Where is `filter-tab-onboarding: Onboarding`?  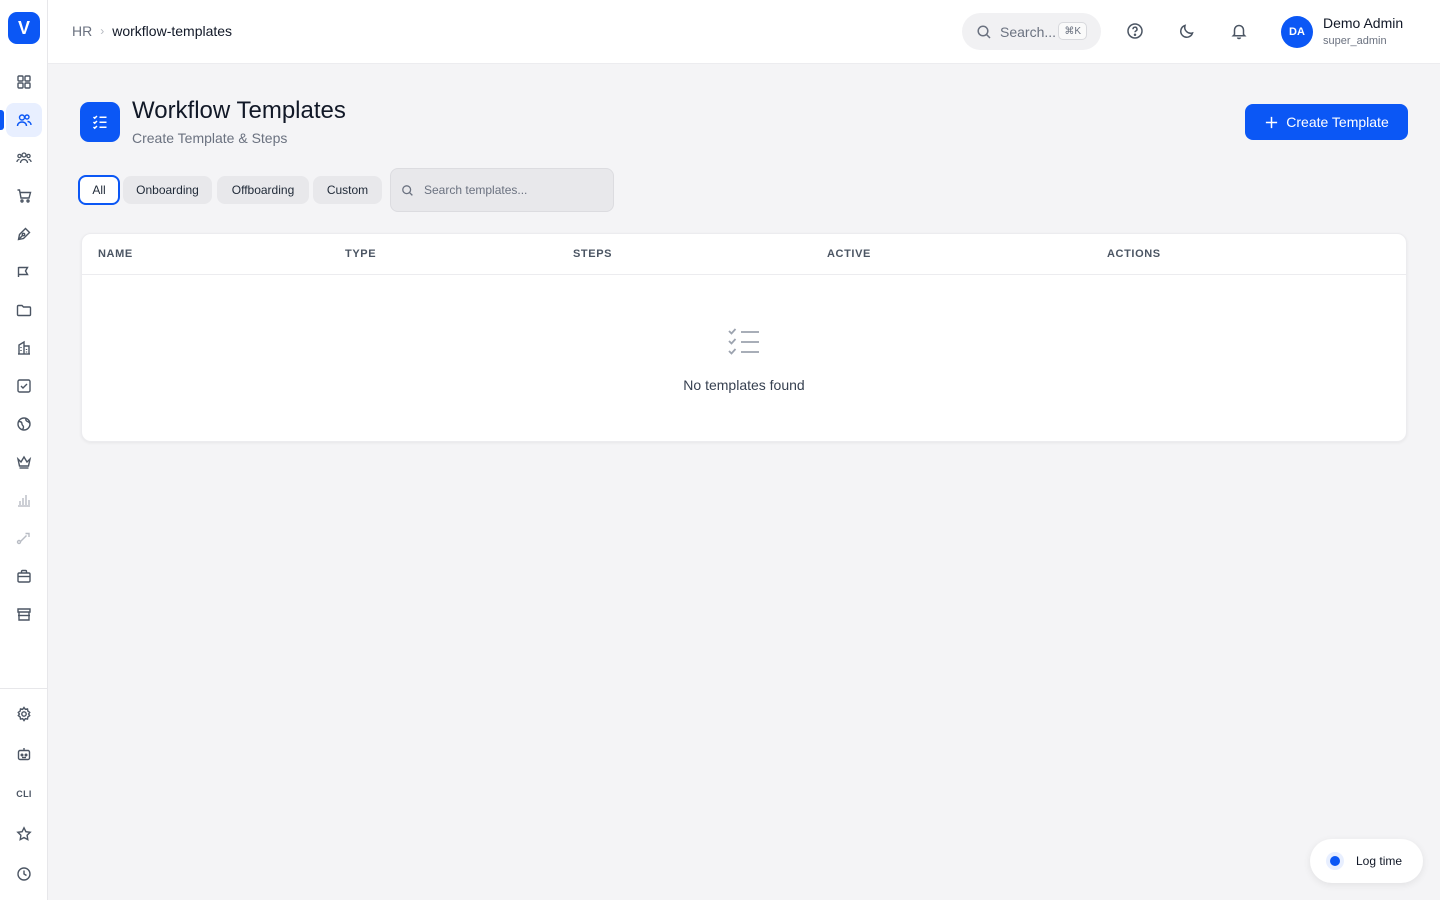
filter-tab-onboarding: Onboarding is located at coordinates (167, 190).